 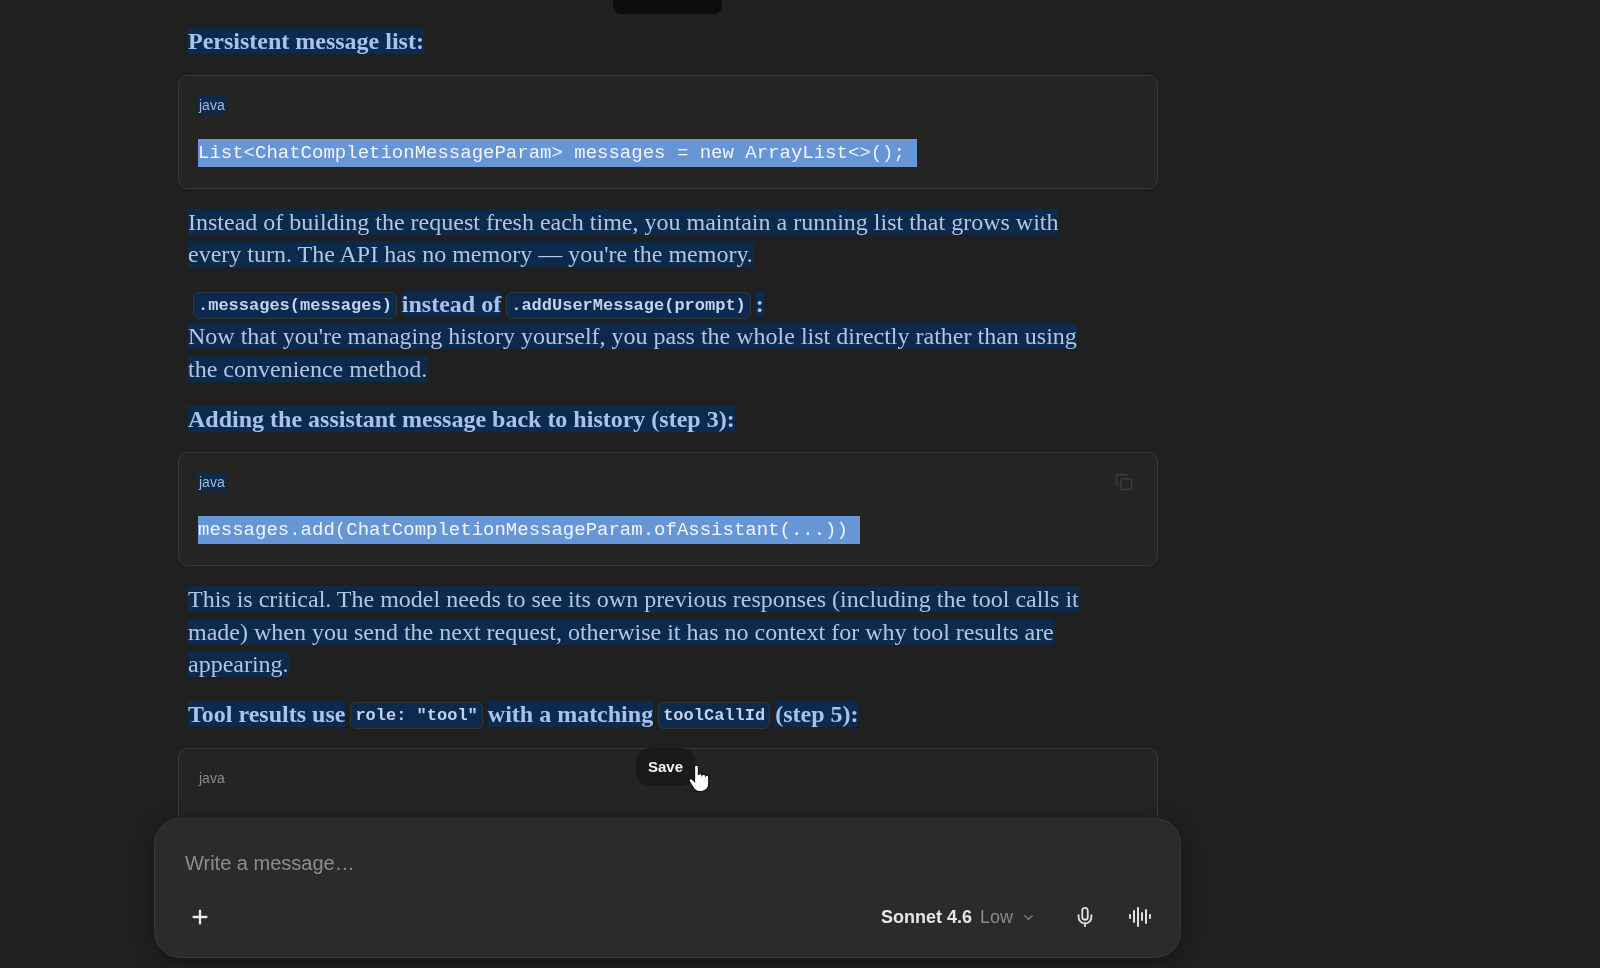 What do you see at coordinates (451, 303) in the screenshot?
I see `heading-text: instead of` at bounding box center [451, 303].